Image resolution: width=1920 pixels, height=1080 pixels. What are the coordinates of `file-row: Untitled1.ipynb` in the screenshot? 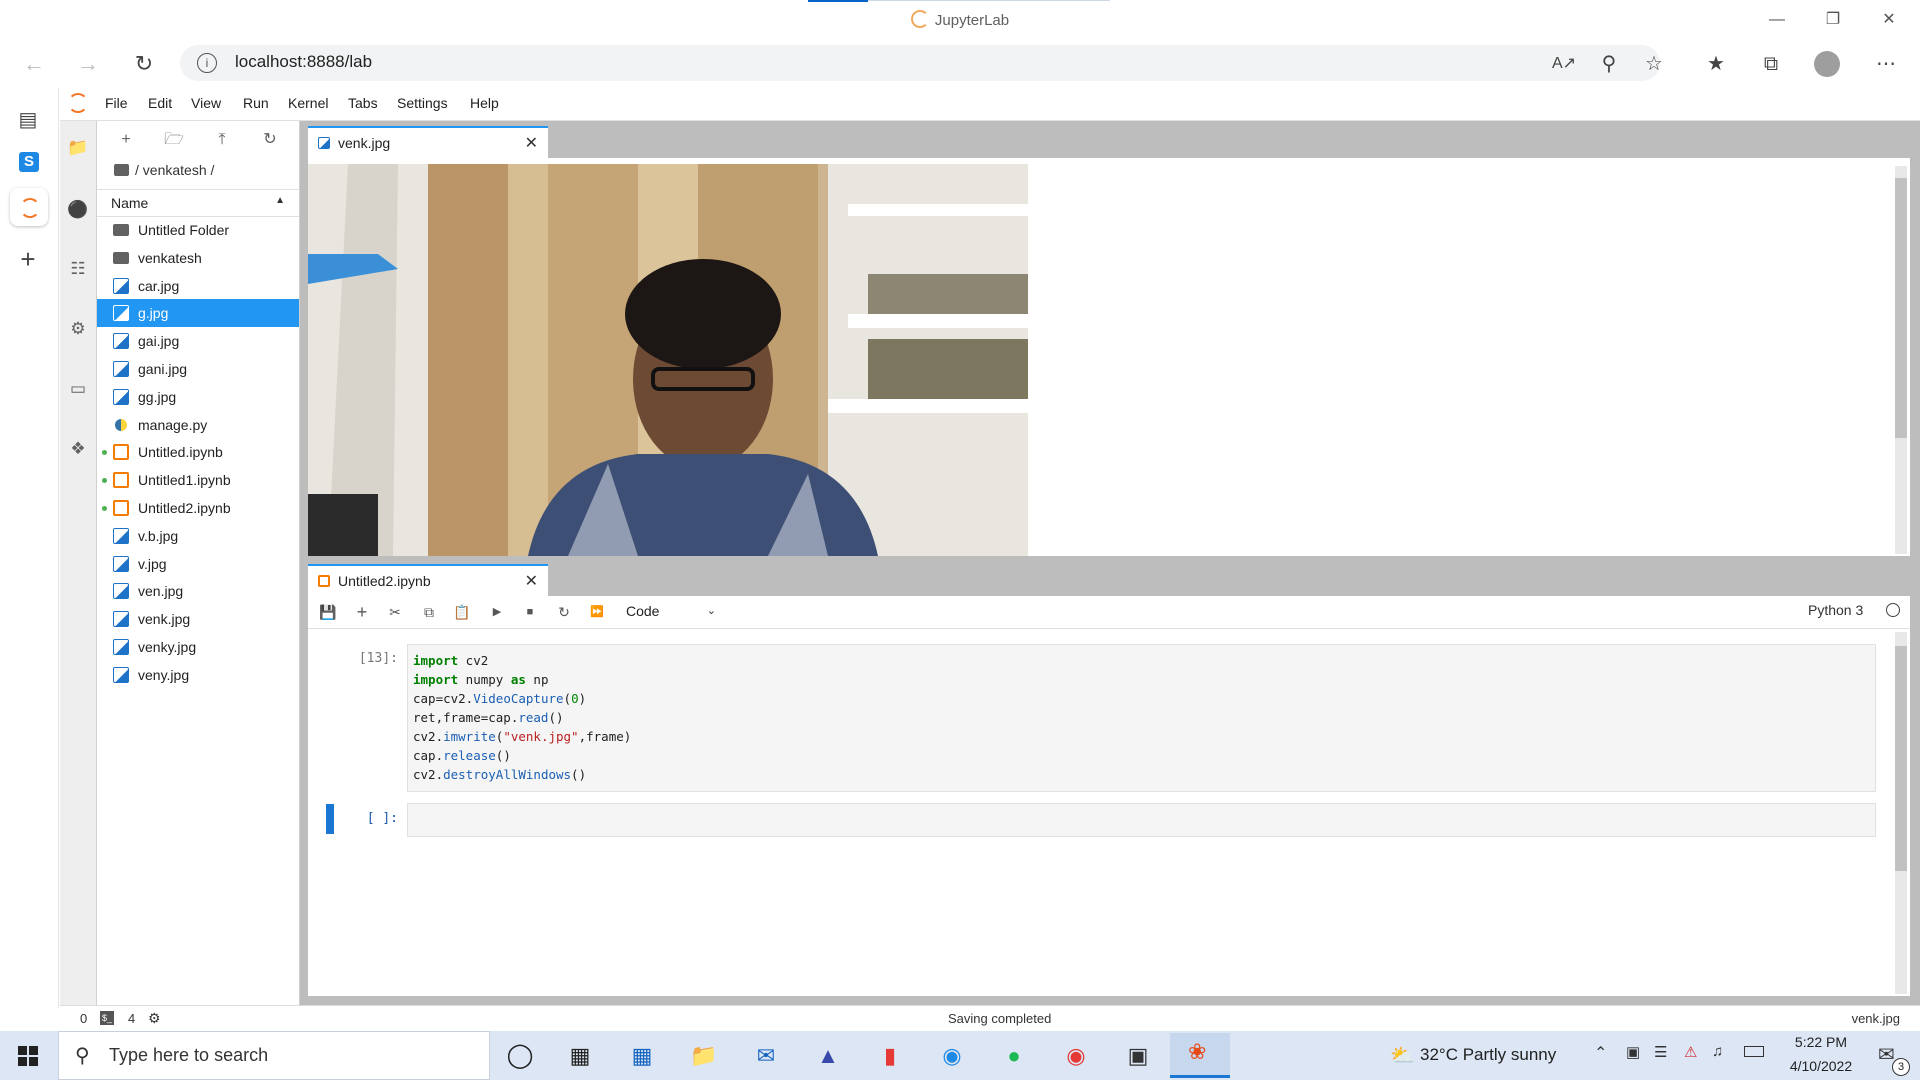 It's located at (198, 480).